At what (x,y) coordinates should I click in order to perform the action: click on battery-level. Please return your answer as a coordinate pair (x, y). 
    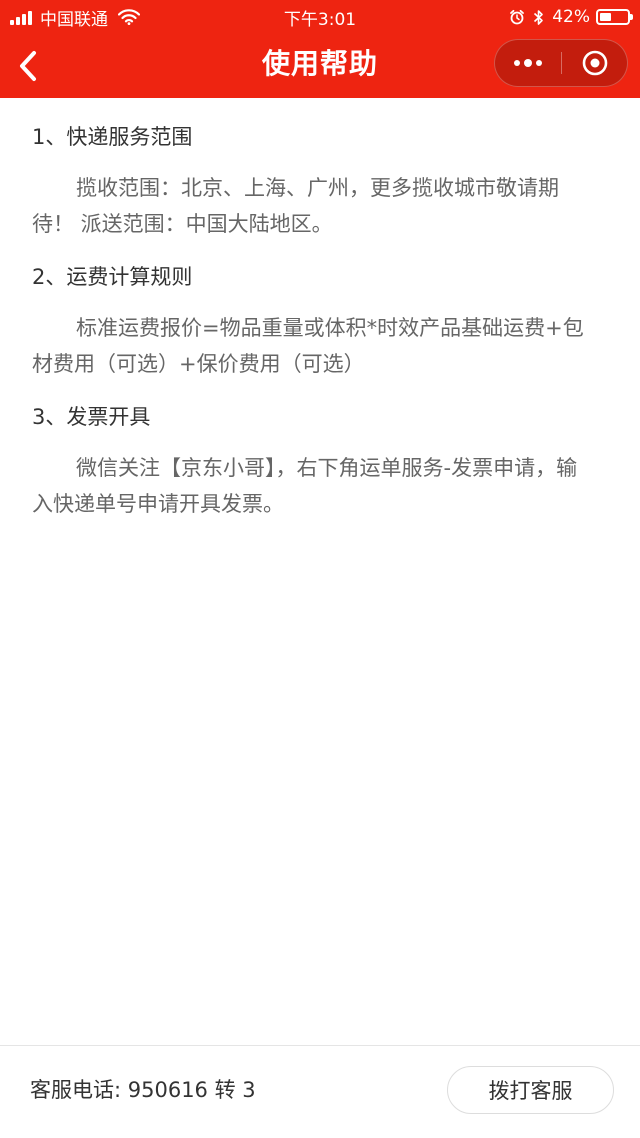
    Looking at the image, I should click on (605, 17).